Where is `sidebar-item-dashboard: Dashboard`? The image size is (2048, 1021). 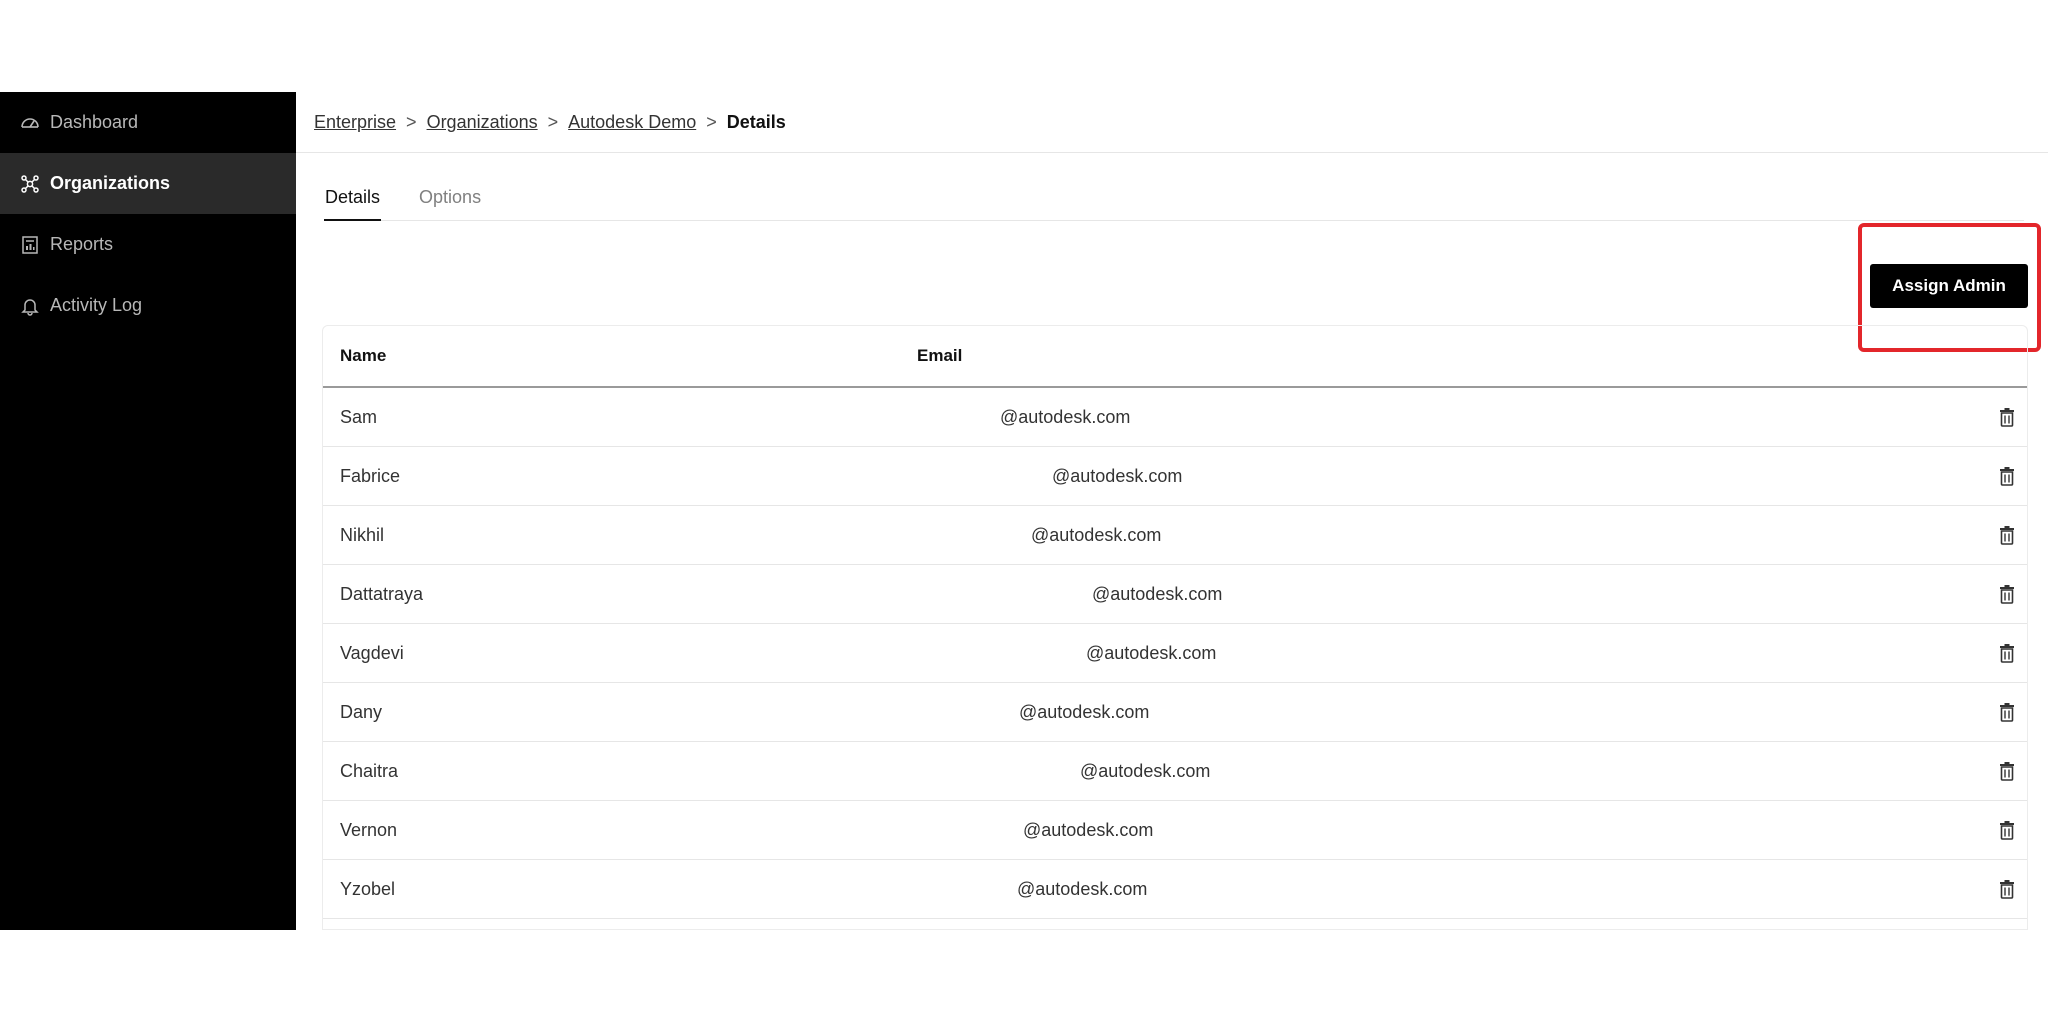 sidebar-item-dashboard: Dashboard is located at coordinates (148, 122).